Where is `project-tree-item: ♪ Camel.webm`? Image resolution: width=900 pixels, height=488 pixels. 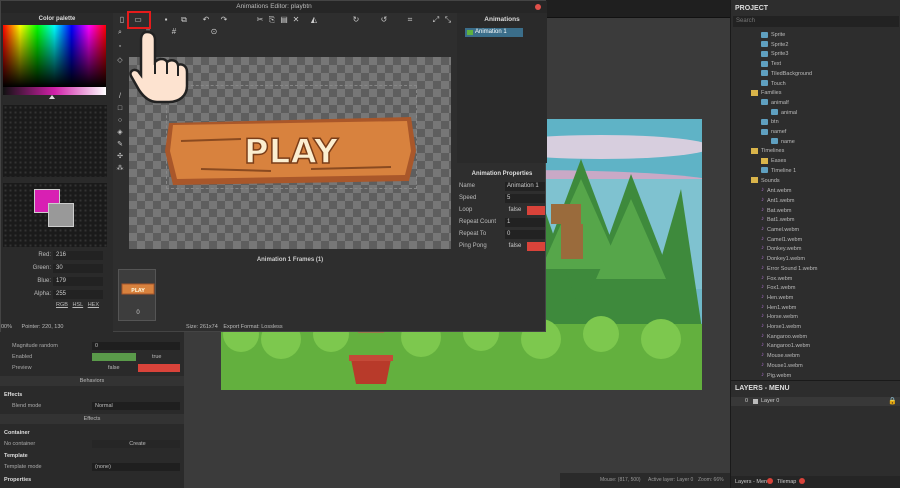
project-tree-item: ♪ Camel.webm is located at coordinates (780, 229).